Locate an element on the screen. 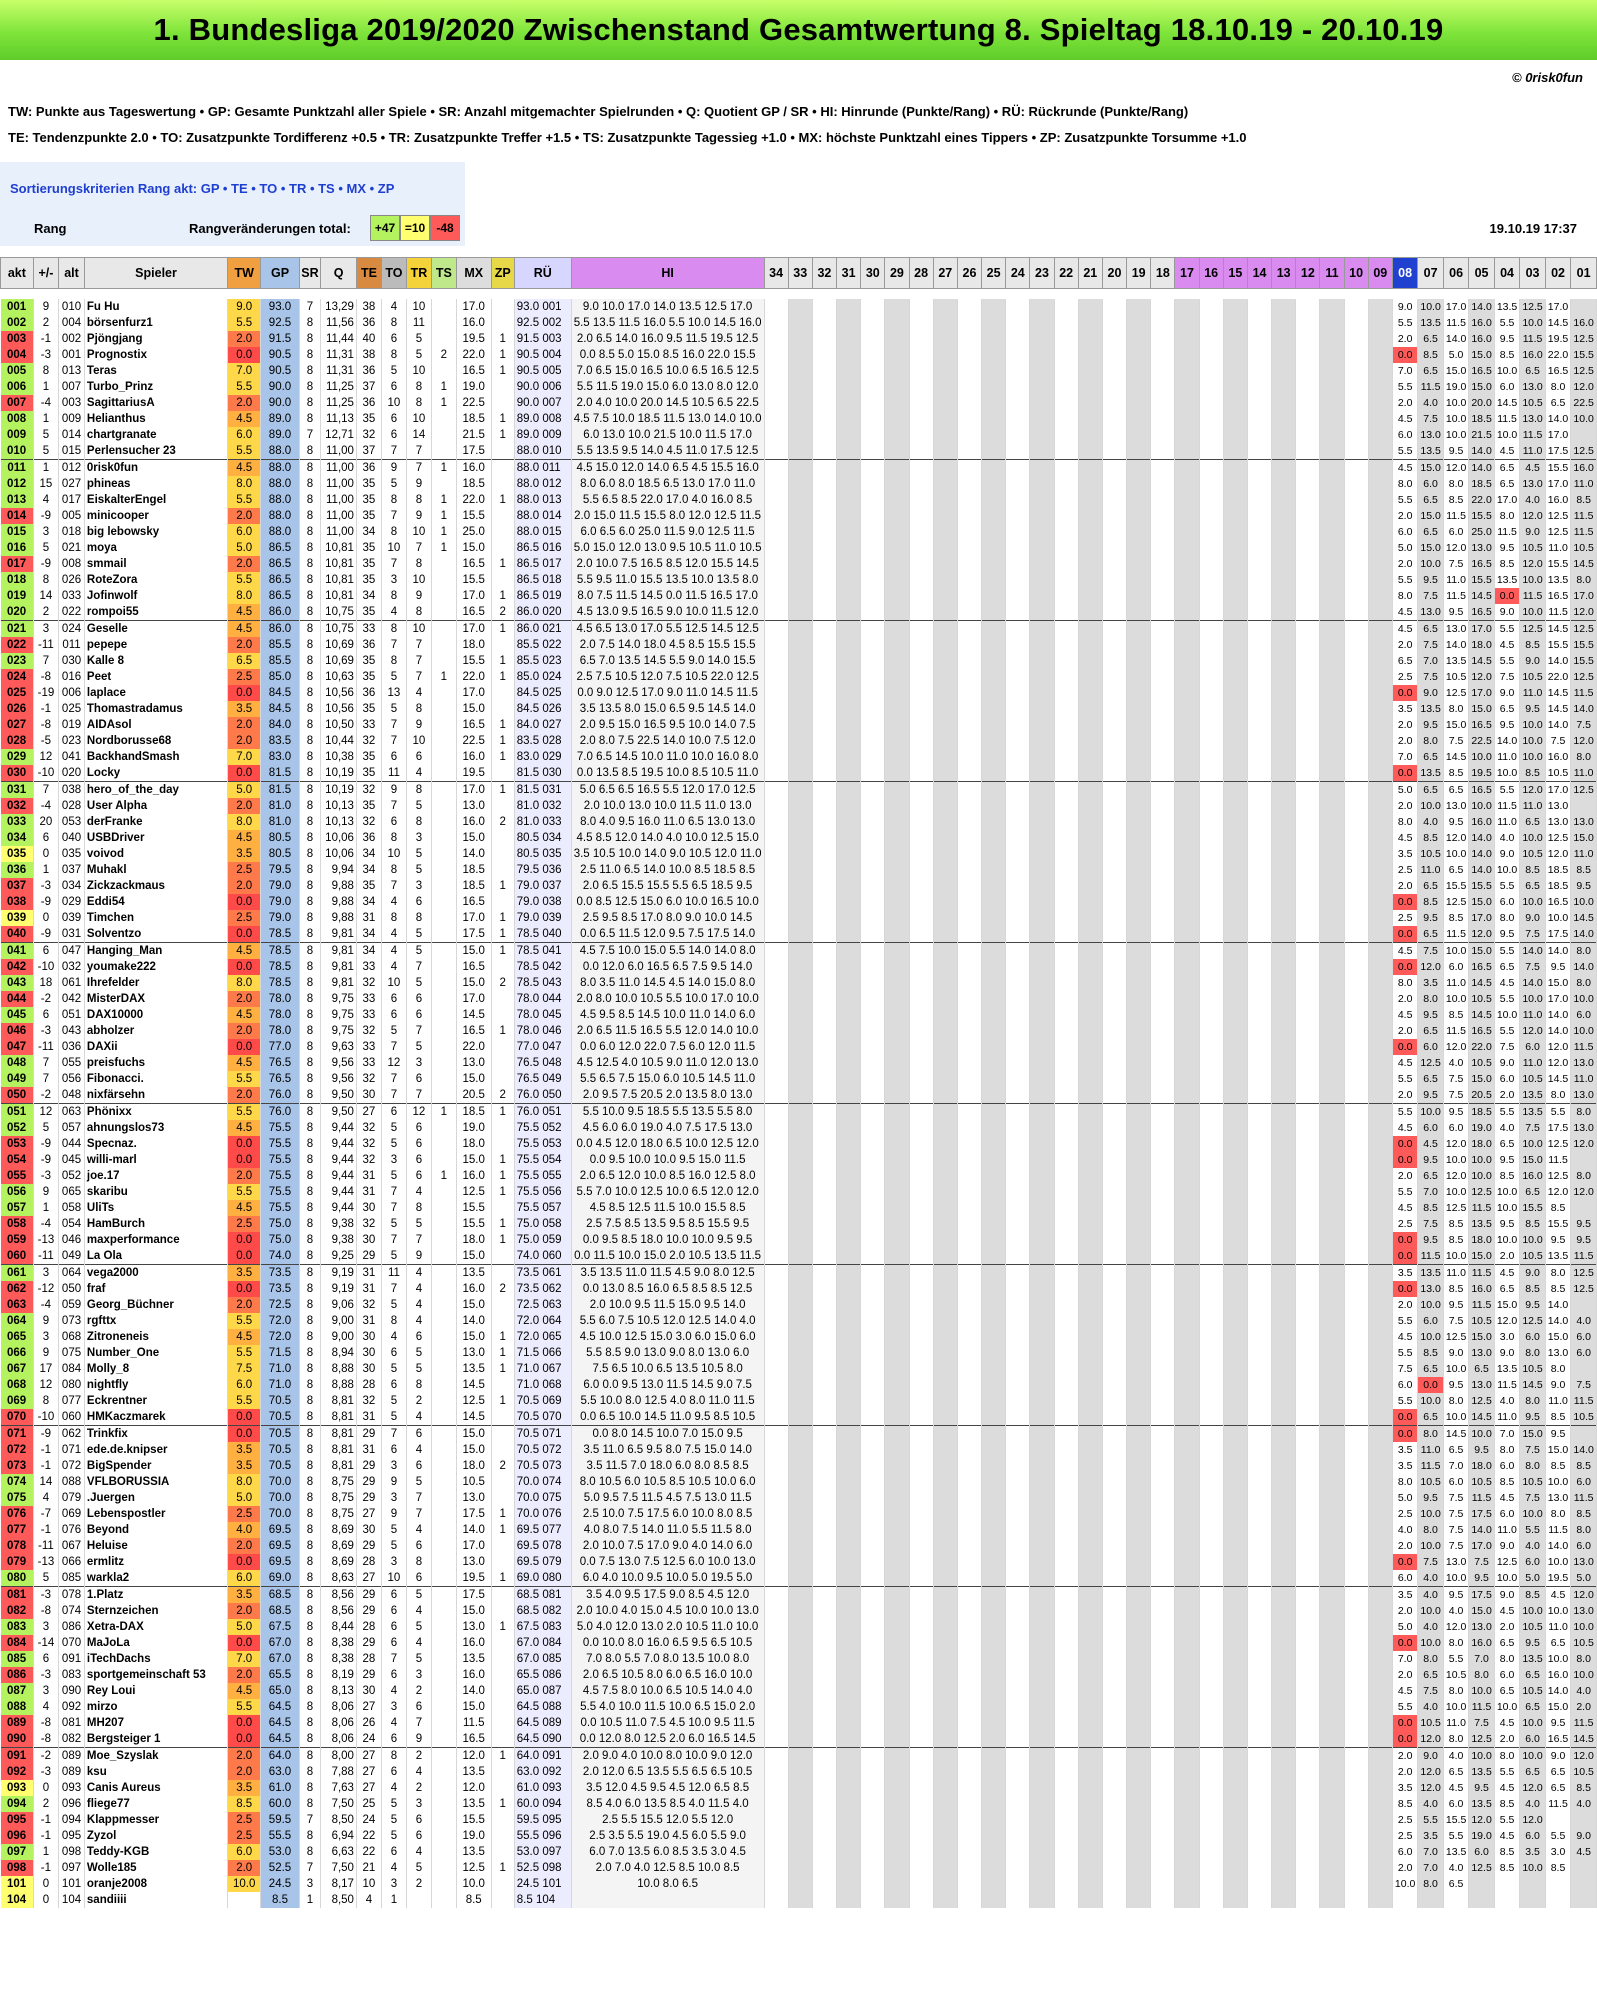 The height and width of the screenshot is (2001, 1597). cell-spieler: La Ola is located at coordinates (156, 1256).